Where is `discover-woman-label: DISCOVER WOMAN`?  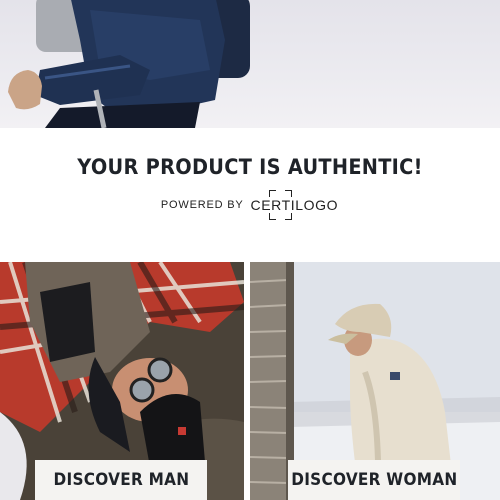 discover-woman-label: DISCOVER WOMAN is located at coordinates (374, 480).